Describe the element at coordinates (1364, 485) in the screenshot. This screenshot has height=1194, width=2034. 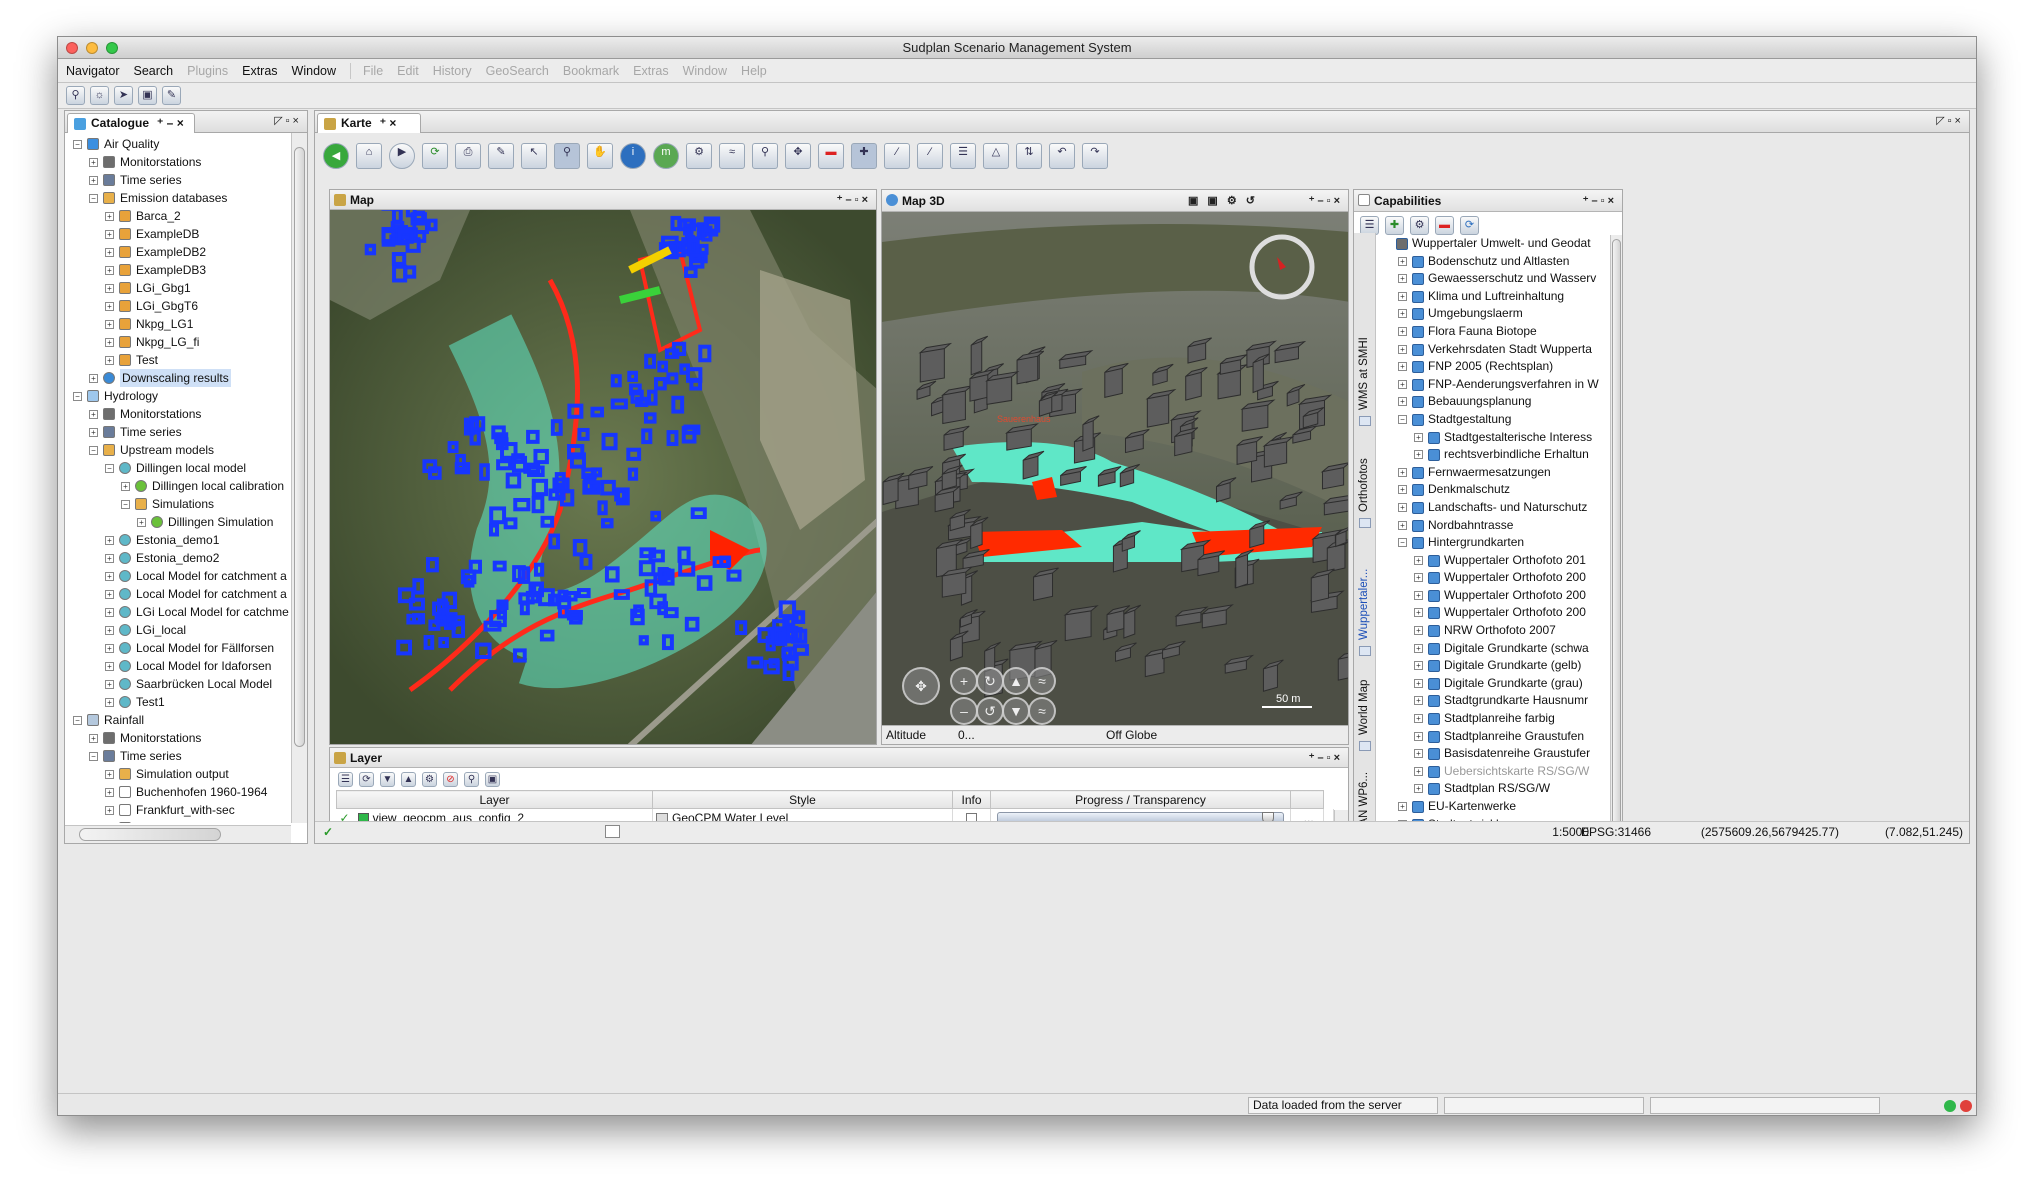
I see `capabilities-side-tab: Orthofotos` at that location.